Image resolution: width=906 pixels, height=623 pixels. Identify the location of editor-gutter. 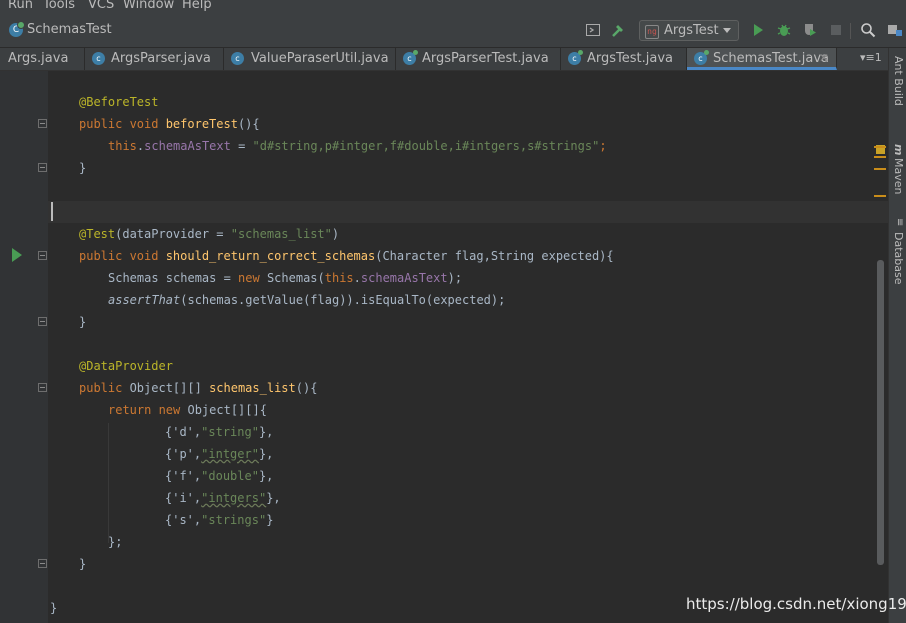
(24, 347).